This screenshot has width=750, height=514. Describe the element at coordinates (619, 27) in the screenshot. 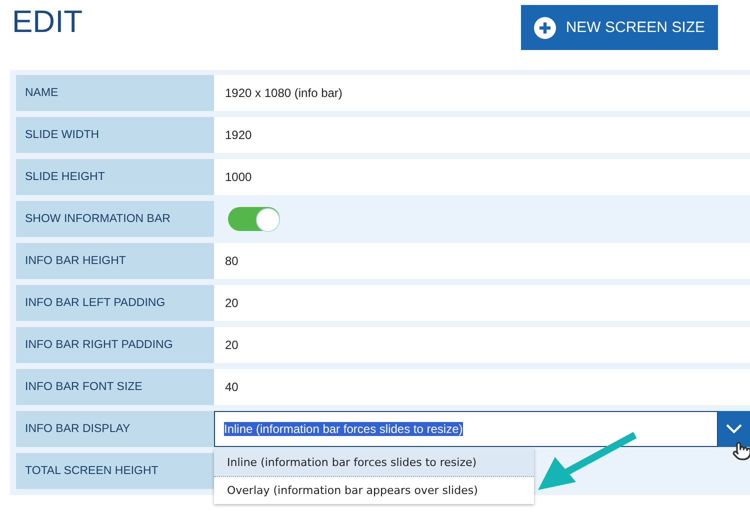

I see `new-screen-size-button: NEW SCREEN SIZE` at that location.